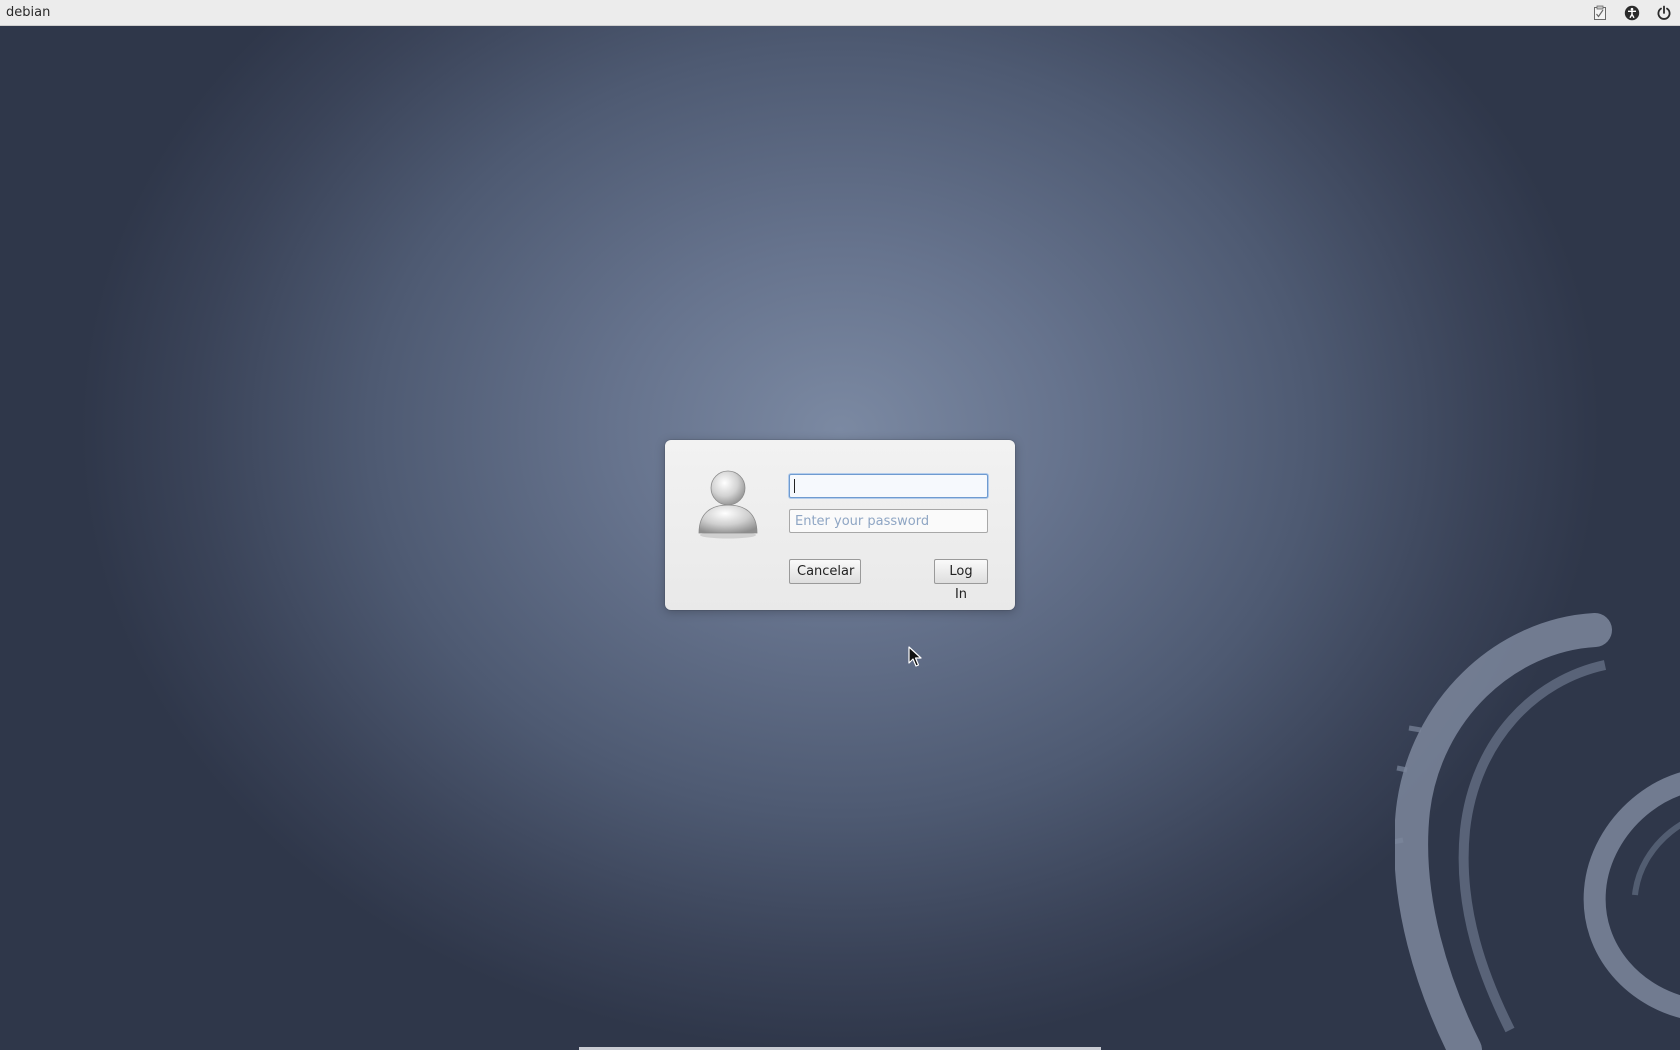 The image size is (1680, 1050). What do you see at coordinates (1537, 831) in the screenshot?
I see `debian-swirl-logo` at bounding box center [1537, 831].